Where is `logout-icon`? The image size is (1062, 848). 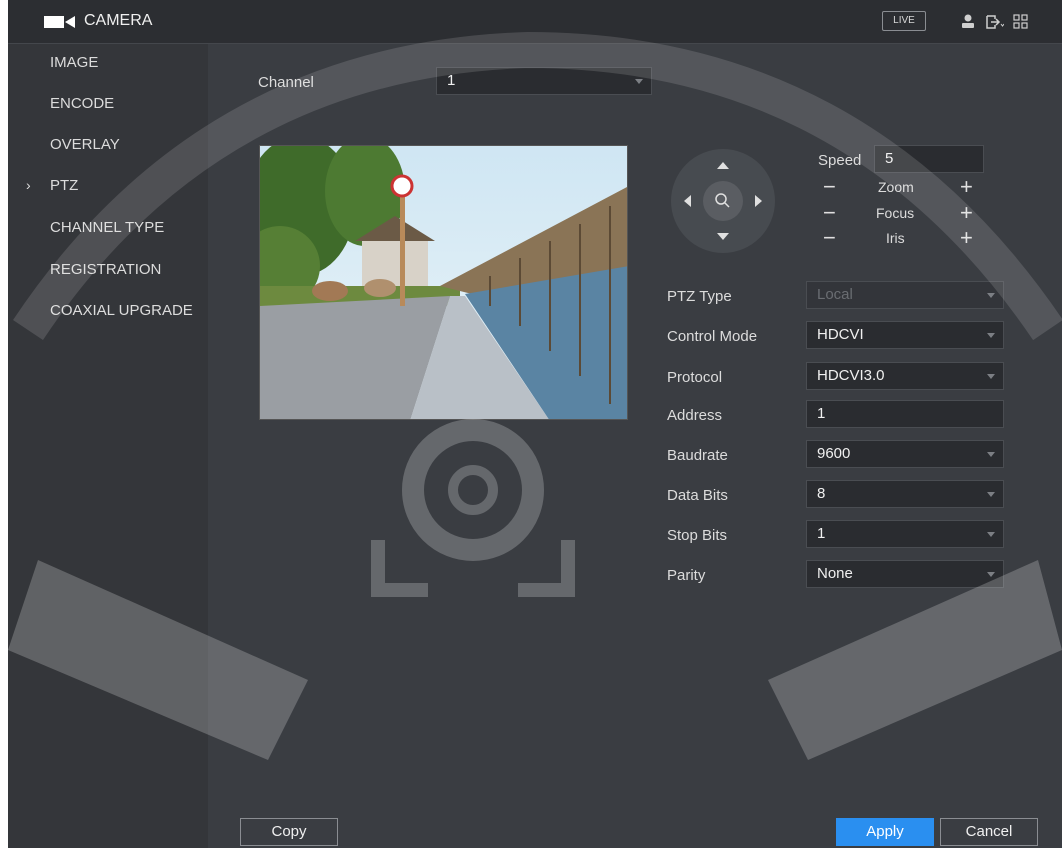
logout-icon is located at coordinates (994, 22).